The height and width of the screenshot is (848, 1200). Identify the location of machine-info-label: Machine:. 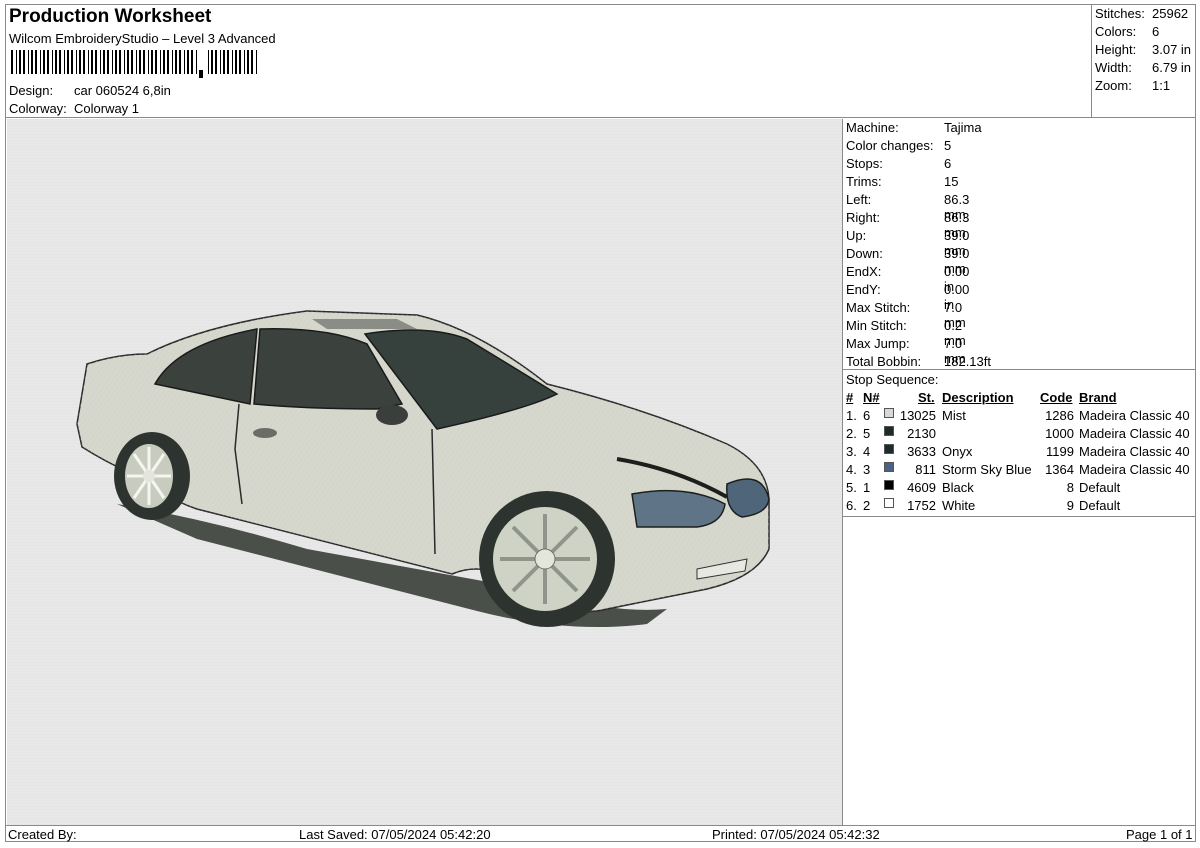
(872, 127).